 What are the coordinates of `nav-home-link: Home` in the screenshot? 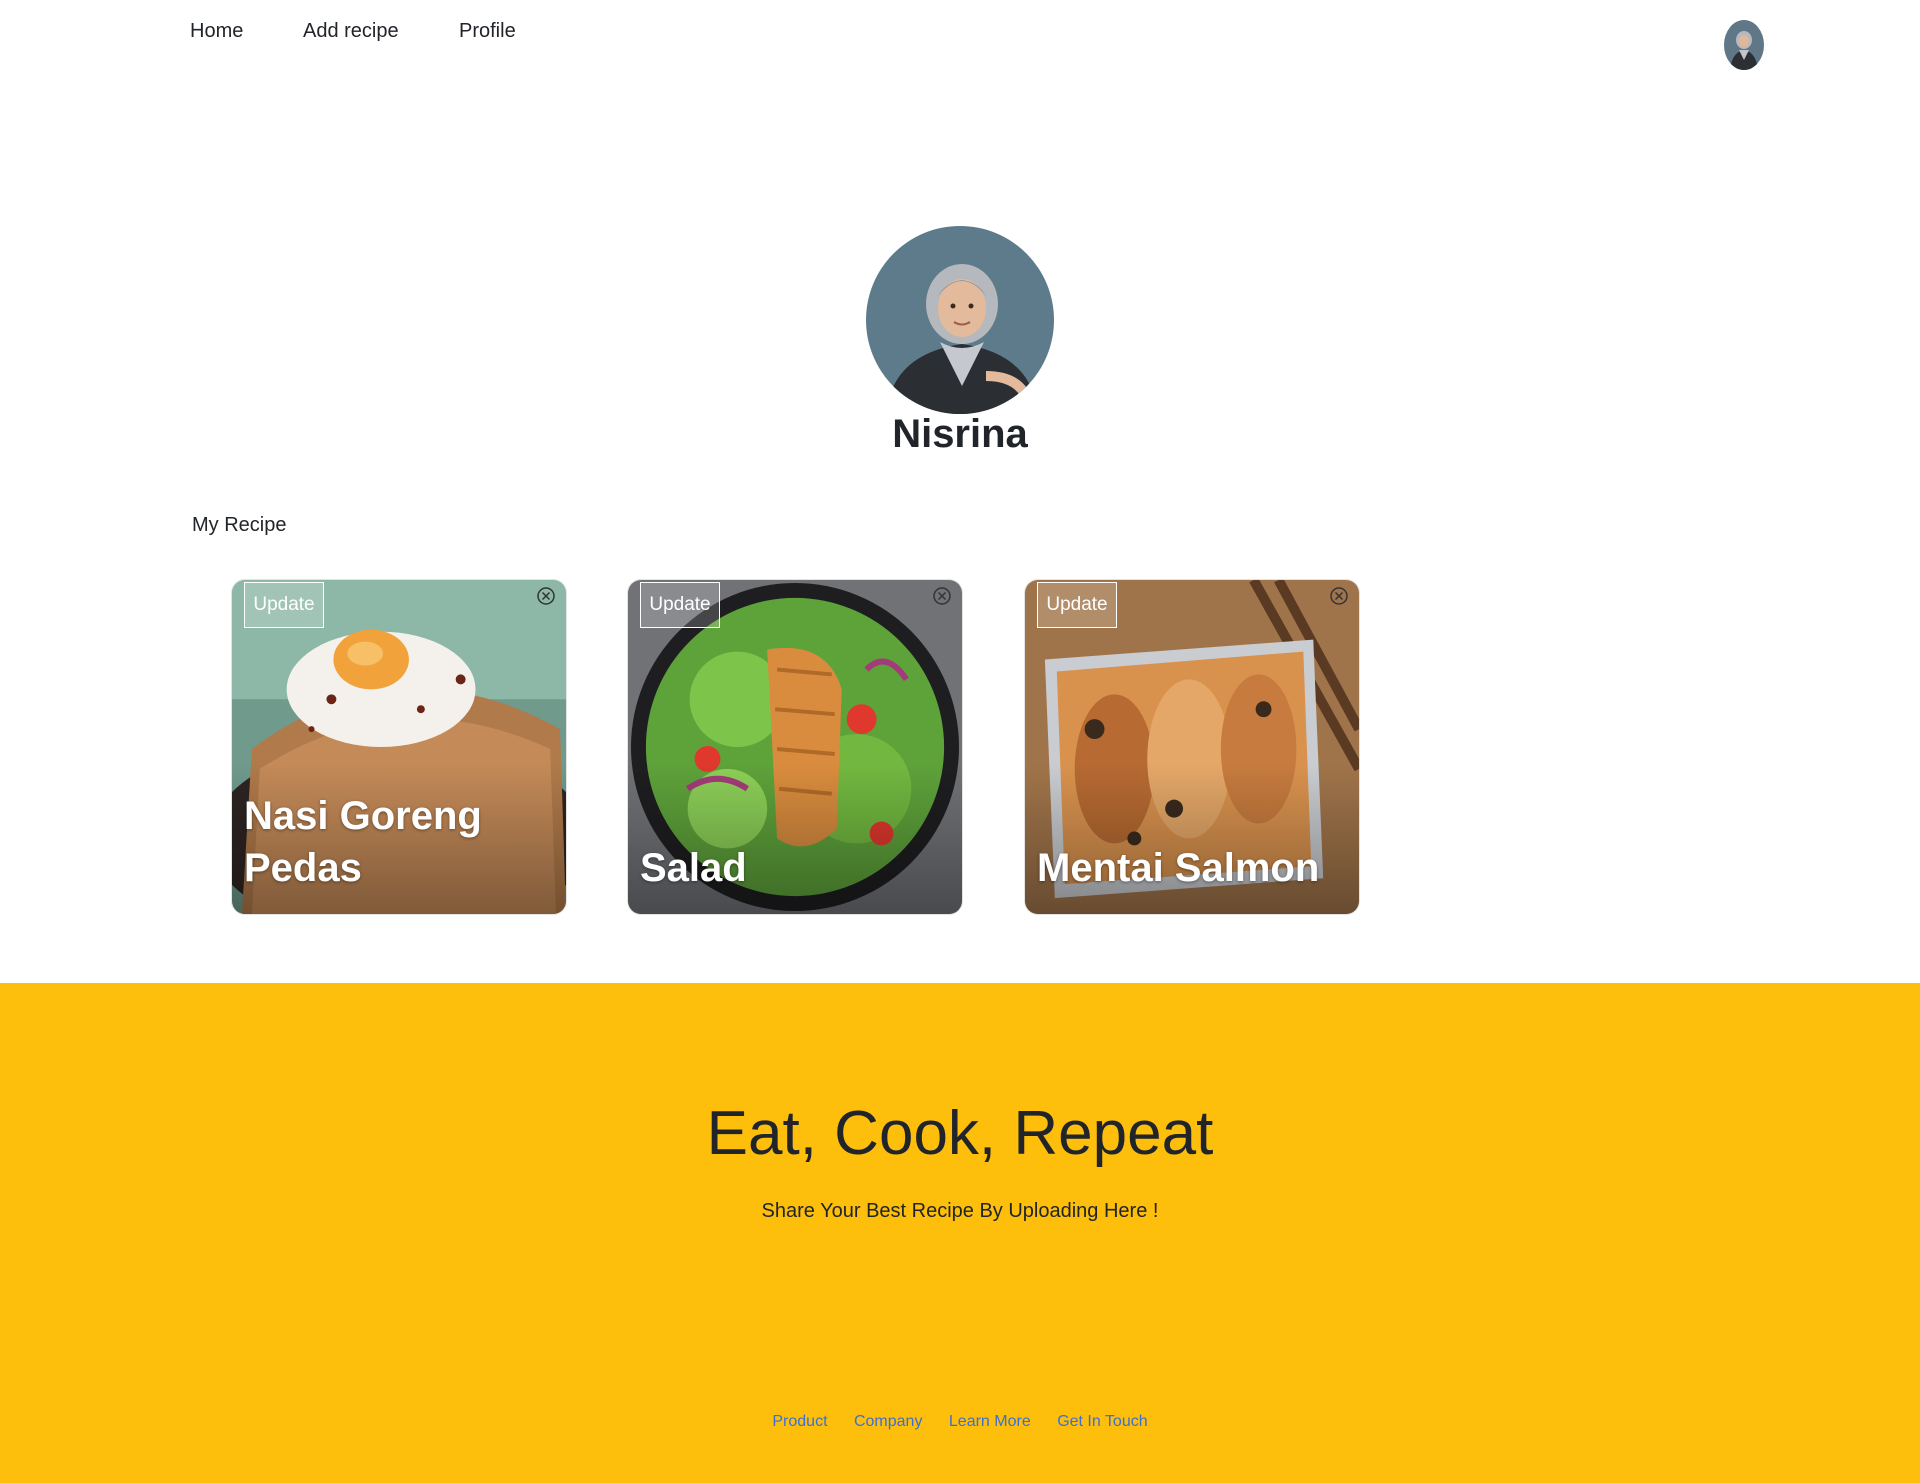 It's located at (216, 31).